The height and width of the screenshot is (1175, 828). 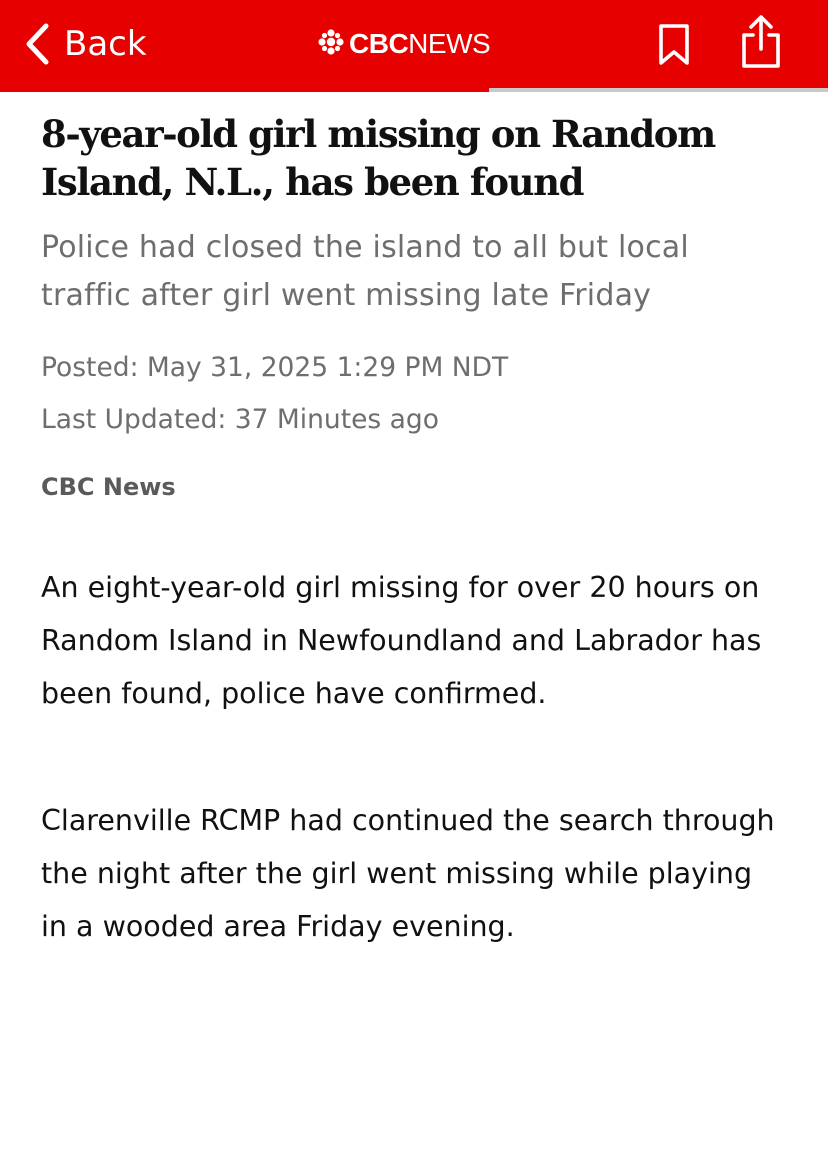 What do you see at coordinates (674, 47) in the screenshot?
I see `bookmark-icon` at bounding box center [674, 47].